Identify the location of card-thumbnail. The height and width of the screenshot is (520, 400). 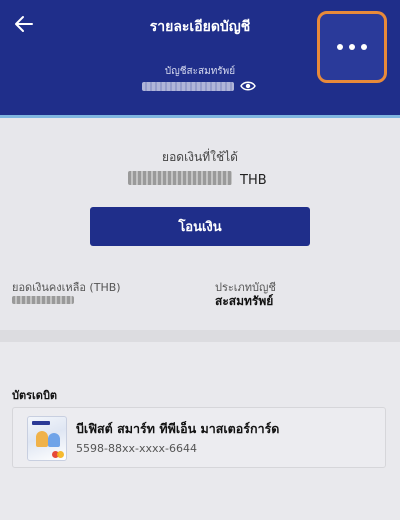
(47, 438).